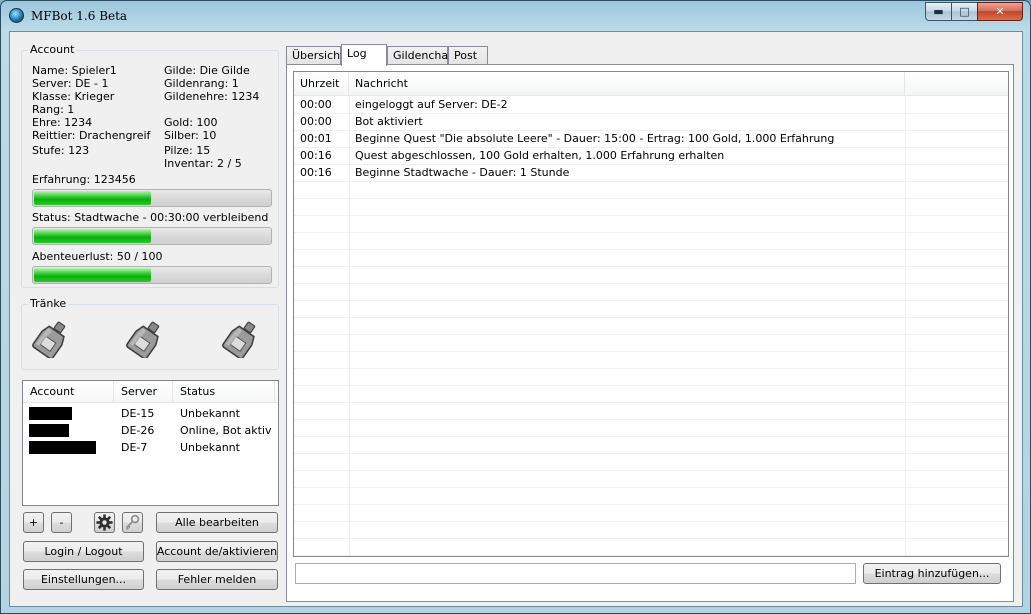 This screenshot has height=614, width=1031. I want to click on tab-log: Log, so click(364, 55).